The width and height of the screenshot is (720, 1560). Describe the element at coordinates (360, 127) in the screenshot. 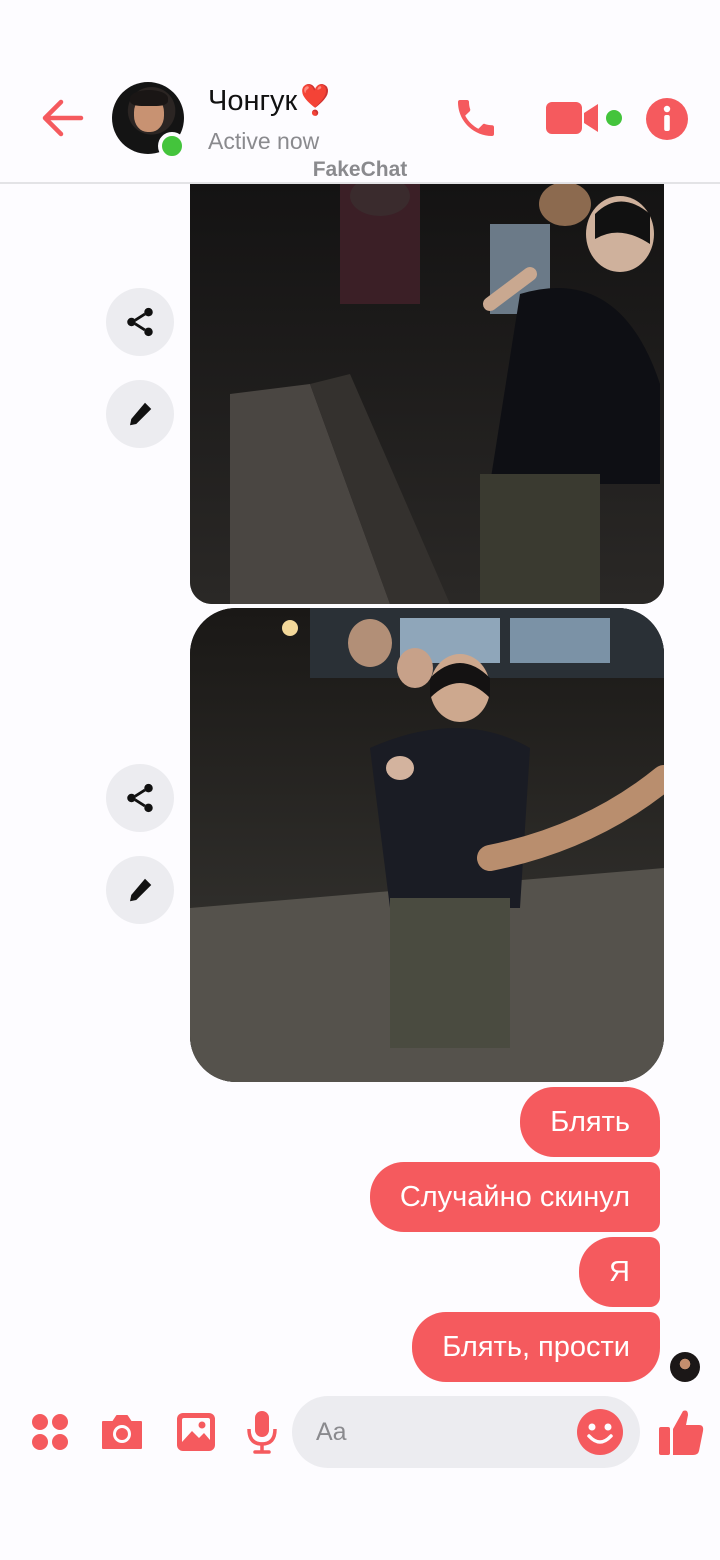

I see `chat-header: Чонгук❣️ Active now FakeChat` at that location.